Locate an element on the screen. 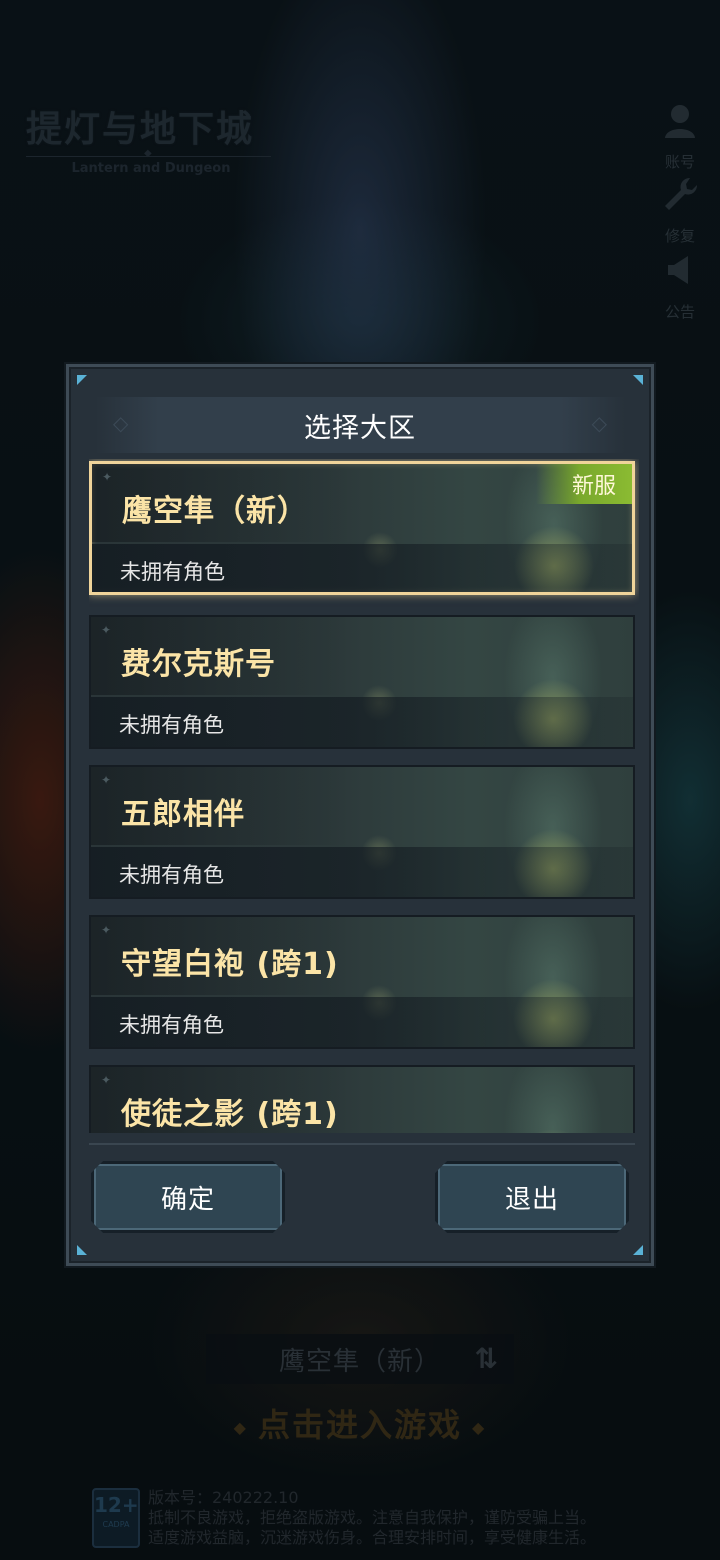  server-name: 费尔克斯号 is located at coordinates (198, 664).